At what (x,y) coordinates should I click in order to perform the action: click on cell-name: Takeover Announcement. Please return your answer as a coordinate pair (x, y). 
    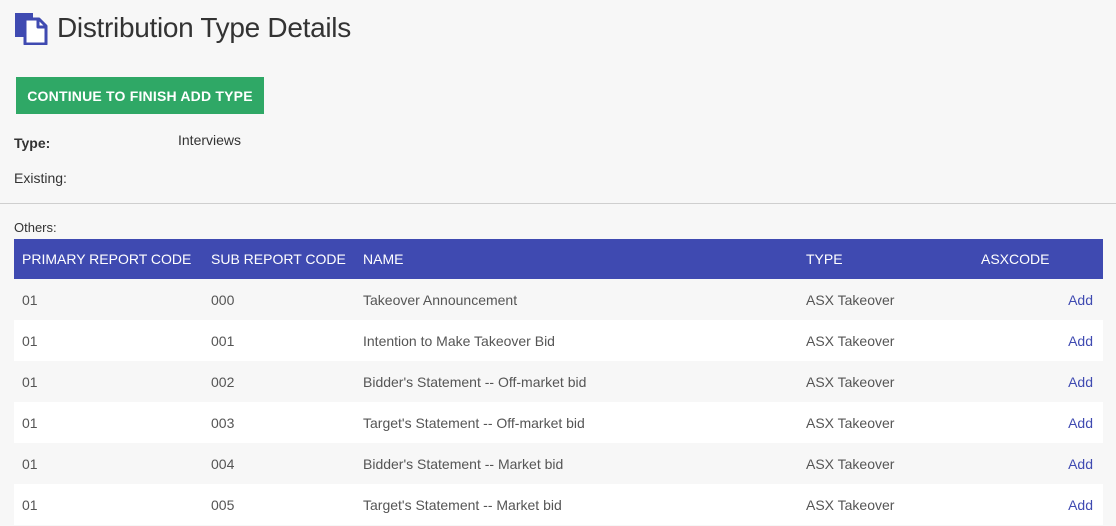
    Looking at the image, I should click on (440, 299).